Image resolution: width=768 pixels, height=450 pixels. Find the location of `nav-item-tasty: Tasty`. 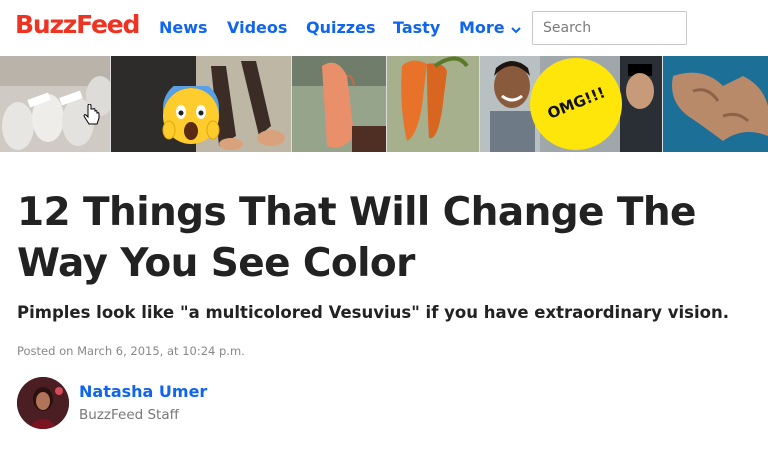

nav-item-tasty: Tasty is located at coordinates (416, 28).